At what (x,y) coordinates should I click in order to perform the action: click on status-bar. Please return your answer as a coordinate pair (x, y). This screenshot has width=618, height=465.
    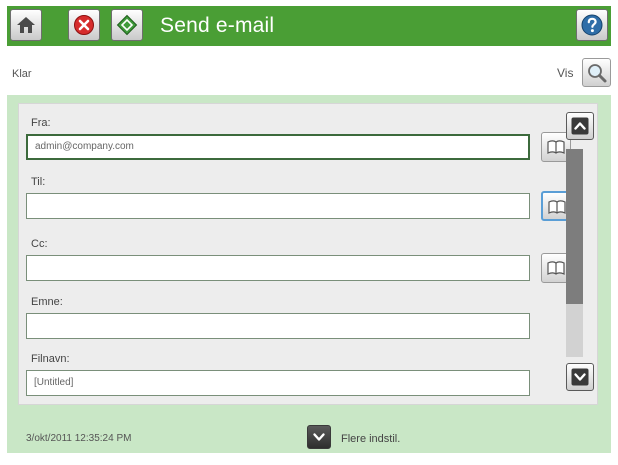
    Looking at the image, I should click on (309, 71).